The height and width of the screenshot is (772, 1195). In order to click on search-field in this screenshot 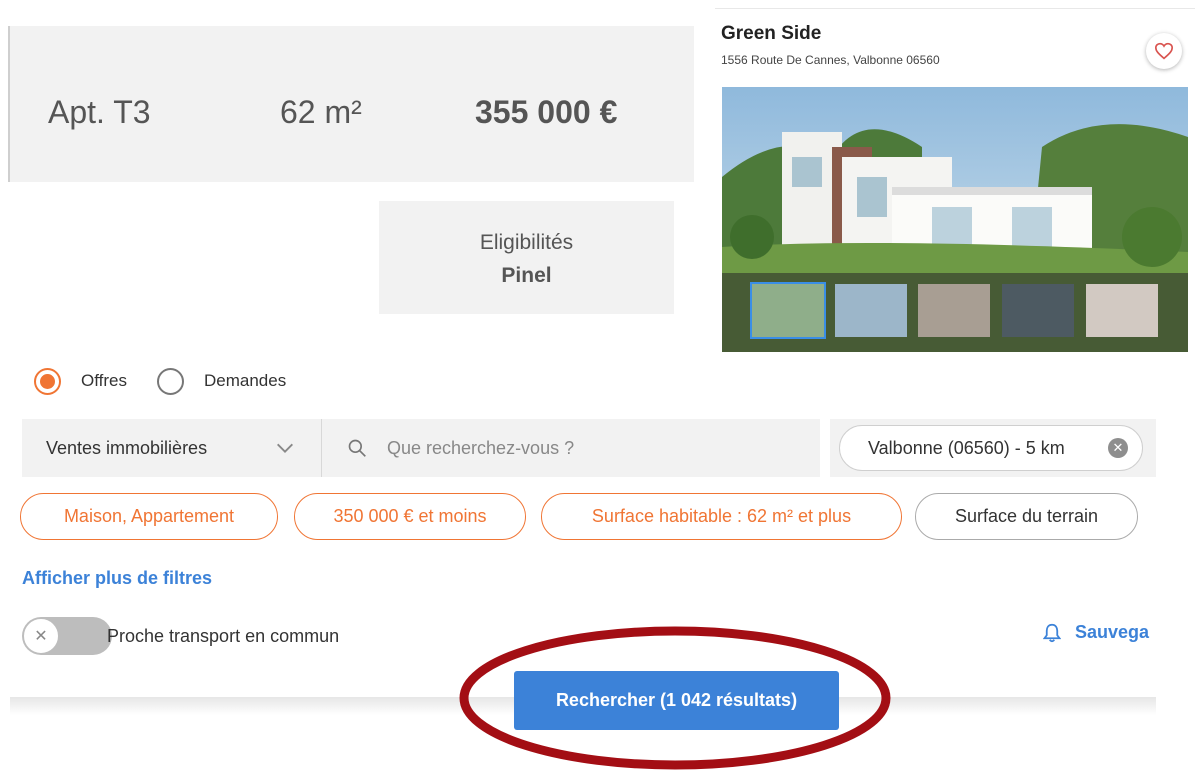, I will do `click(571, 448)`.